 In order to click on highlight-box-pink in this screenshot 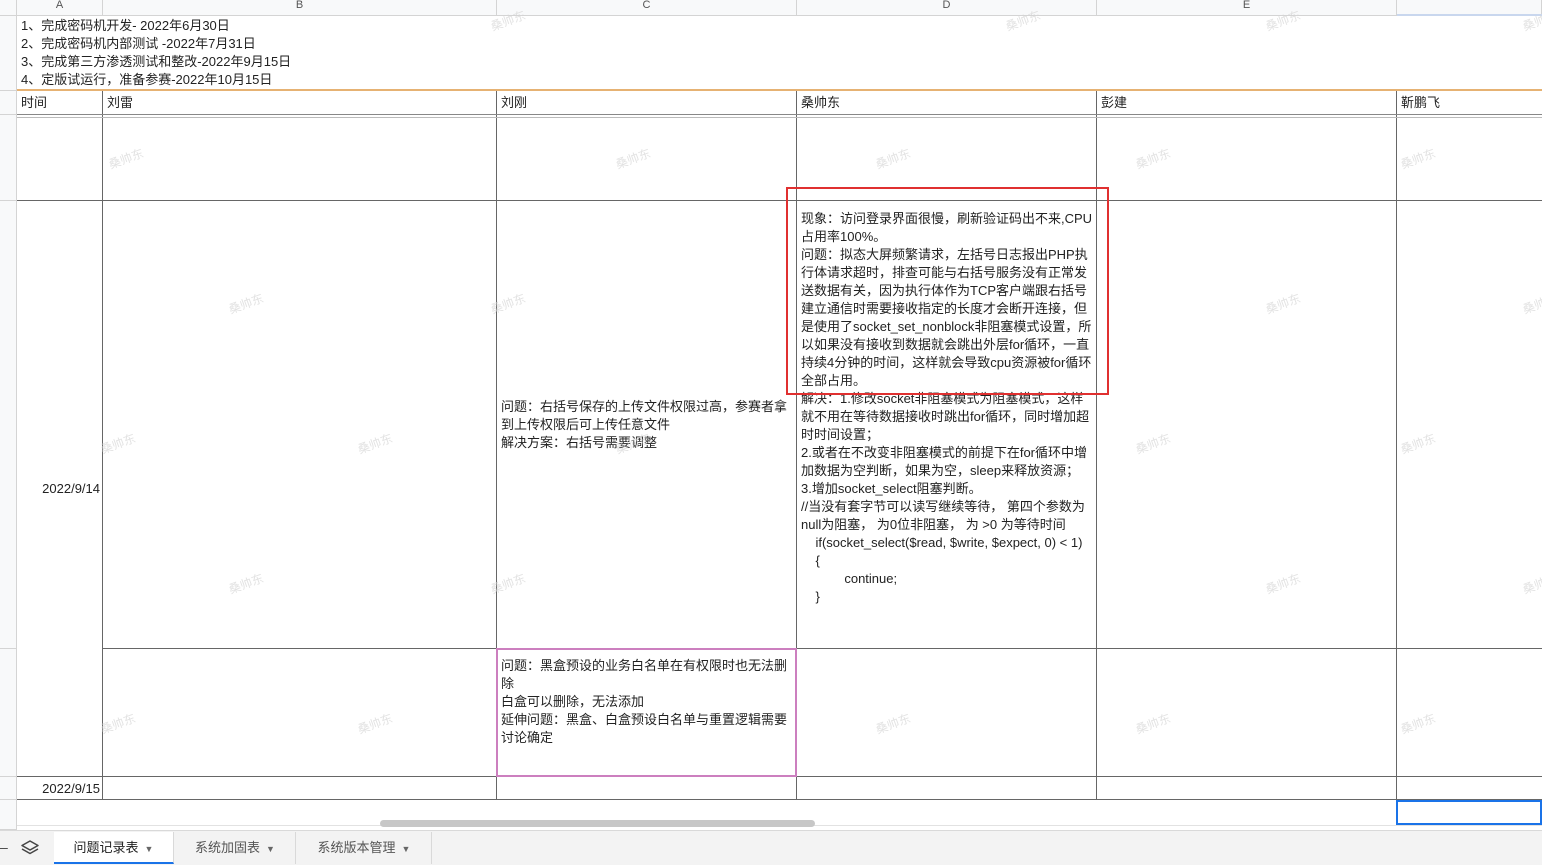, I will do `click(646, 712)`.